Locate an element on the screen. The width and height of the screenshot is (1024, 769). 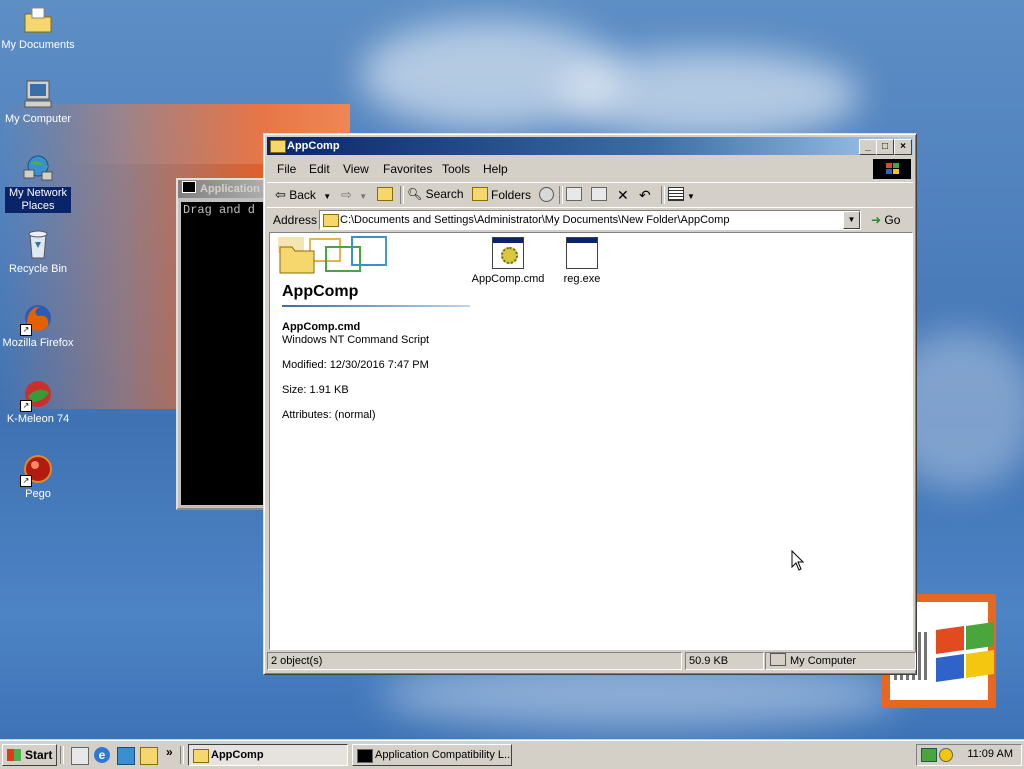
task-label: AppComp is located at coordinates (237, 755).